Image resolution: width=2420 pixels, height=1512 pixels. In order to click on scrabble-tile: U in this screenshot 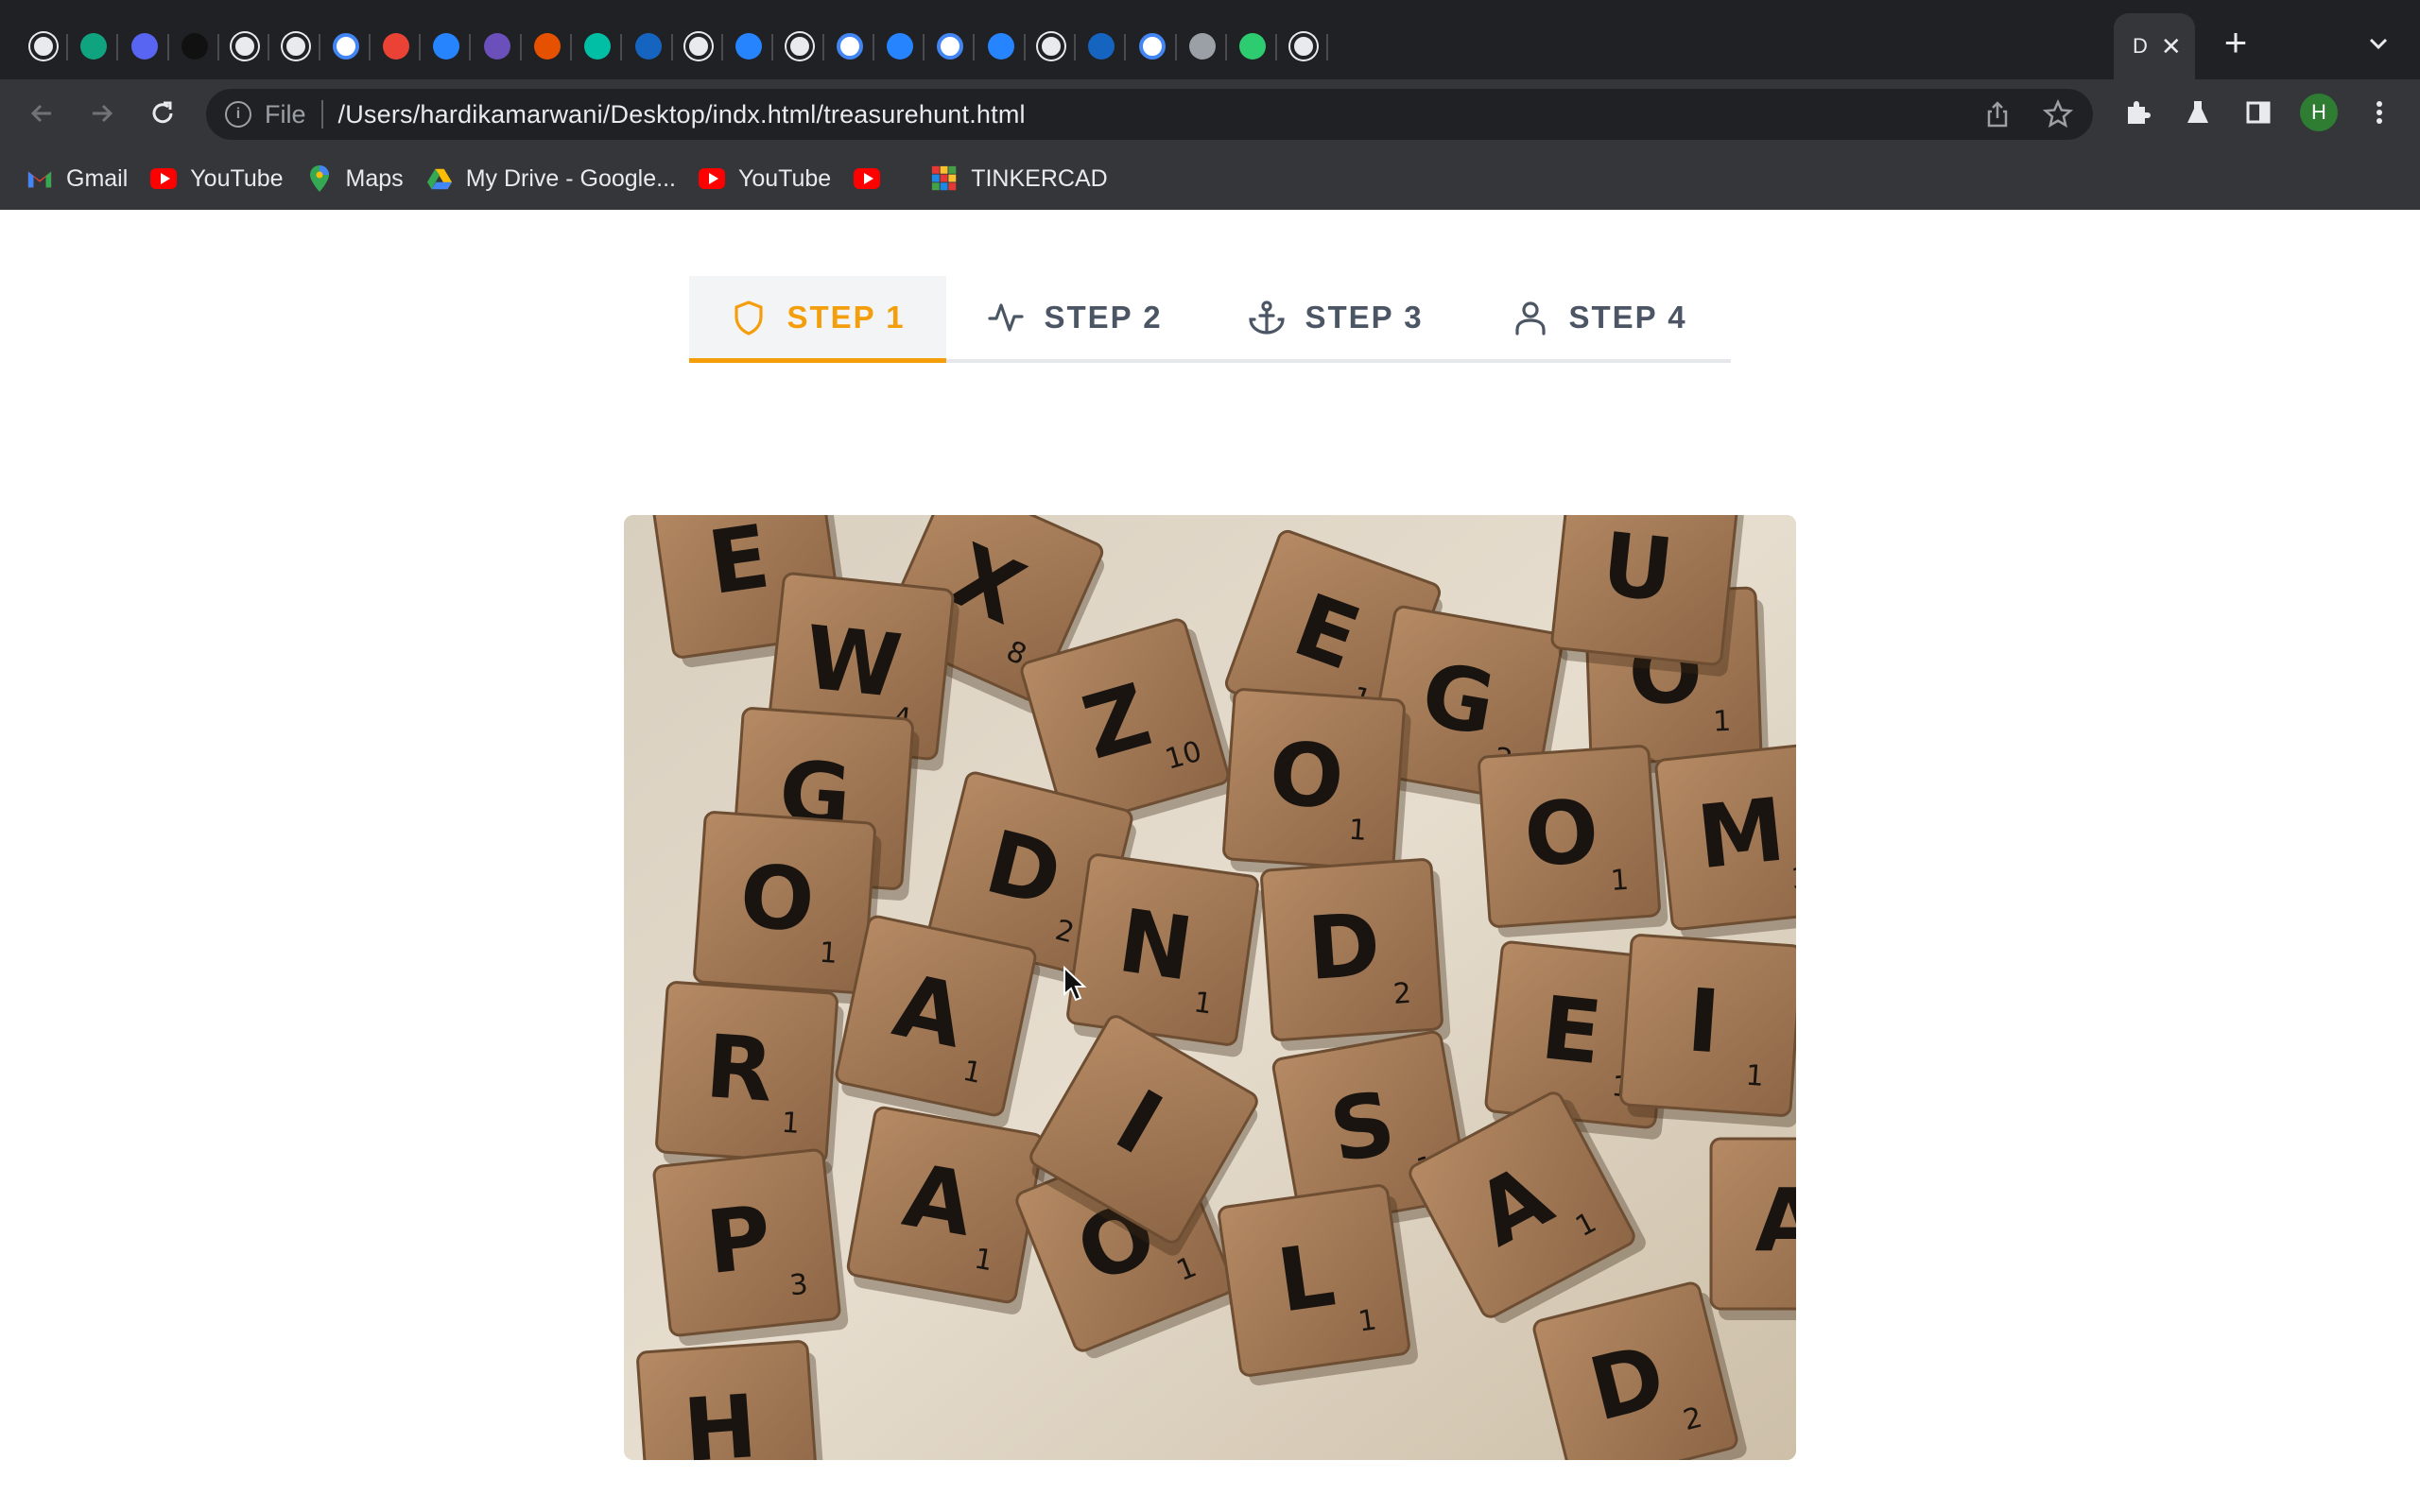, I will do `click(1647, 596)`.